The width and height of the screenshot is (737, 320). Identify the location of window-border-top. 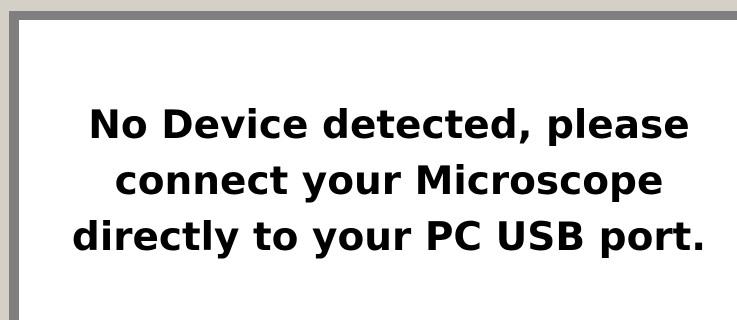
(373, 15).